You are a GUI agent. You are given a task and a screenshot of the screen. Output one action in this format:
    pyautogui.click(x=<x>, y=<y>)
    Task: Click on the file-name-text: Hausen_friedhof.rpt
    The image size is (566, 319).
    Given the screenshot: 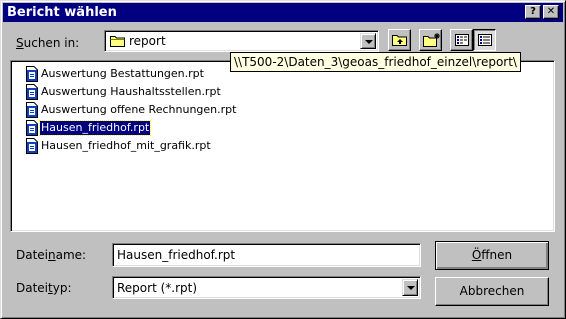 What is the action you would take?
    pyautogui.click(x=95, y=128)
    